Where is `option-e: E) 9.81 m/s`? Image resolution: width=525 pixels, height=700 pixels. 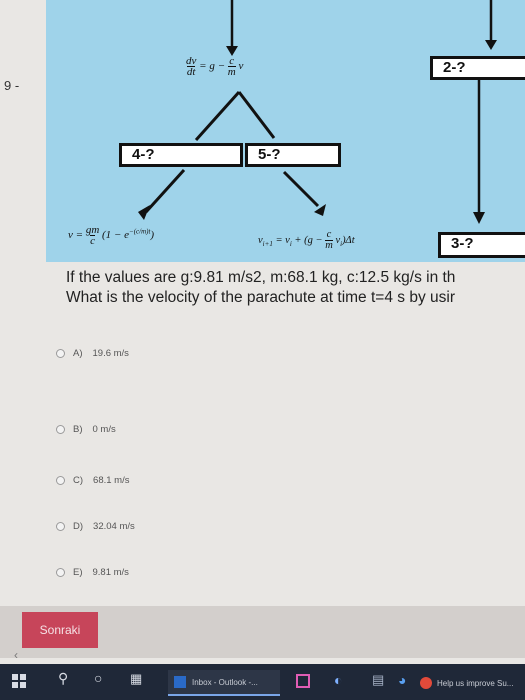
option-e: E) 9.81 m/s is located at coordinates (92, 572).